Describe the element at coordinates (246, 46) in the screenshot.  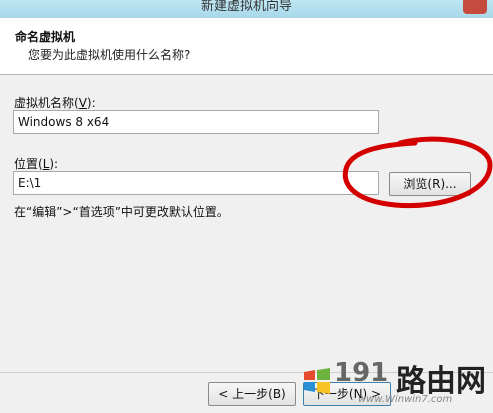
I see `wizard-header: 命名虚拟机 您要为此虚拟机使用什么名称?` at that location.